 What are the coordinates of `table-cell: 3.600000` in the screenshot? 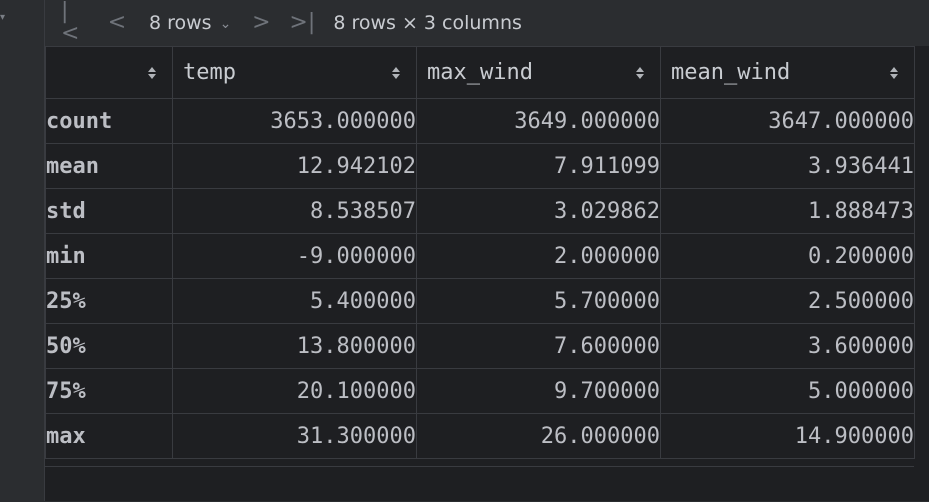 It's located at (787, 346).